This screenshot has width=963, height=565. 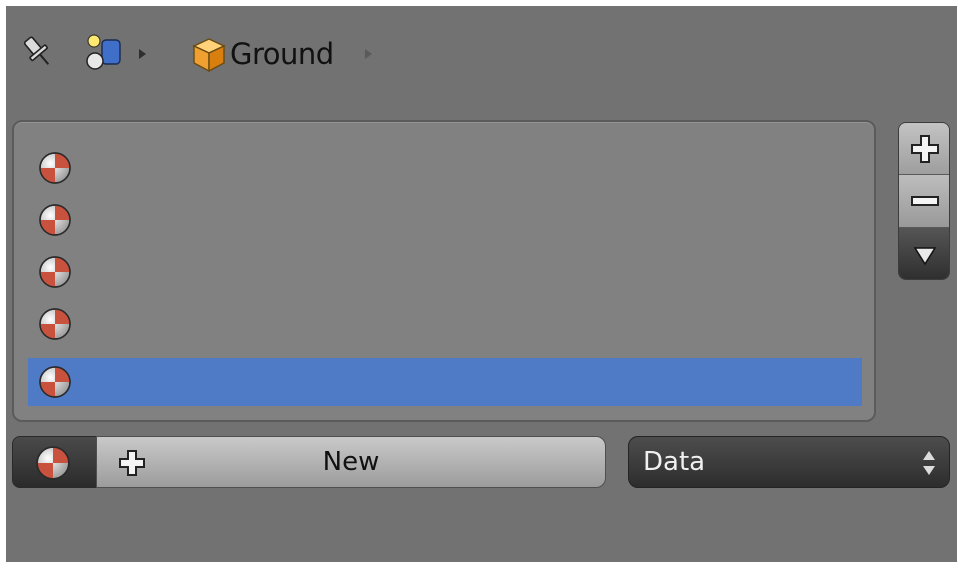 I want to click on pin-icon, so click(x=38, y=52).